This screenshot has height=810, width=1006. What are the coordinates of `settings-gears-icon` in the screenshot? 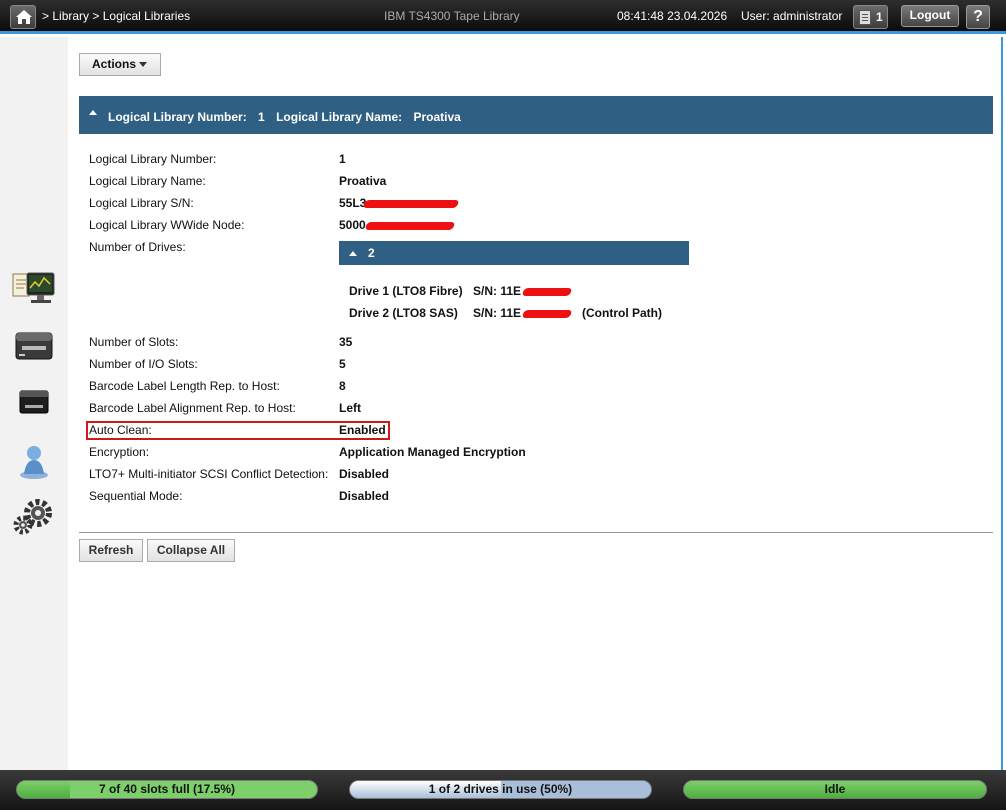 It's located at (32, 517).